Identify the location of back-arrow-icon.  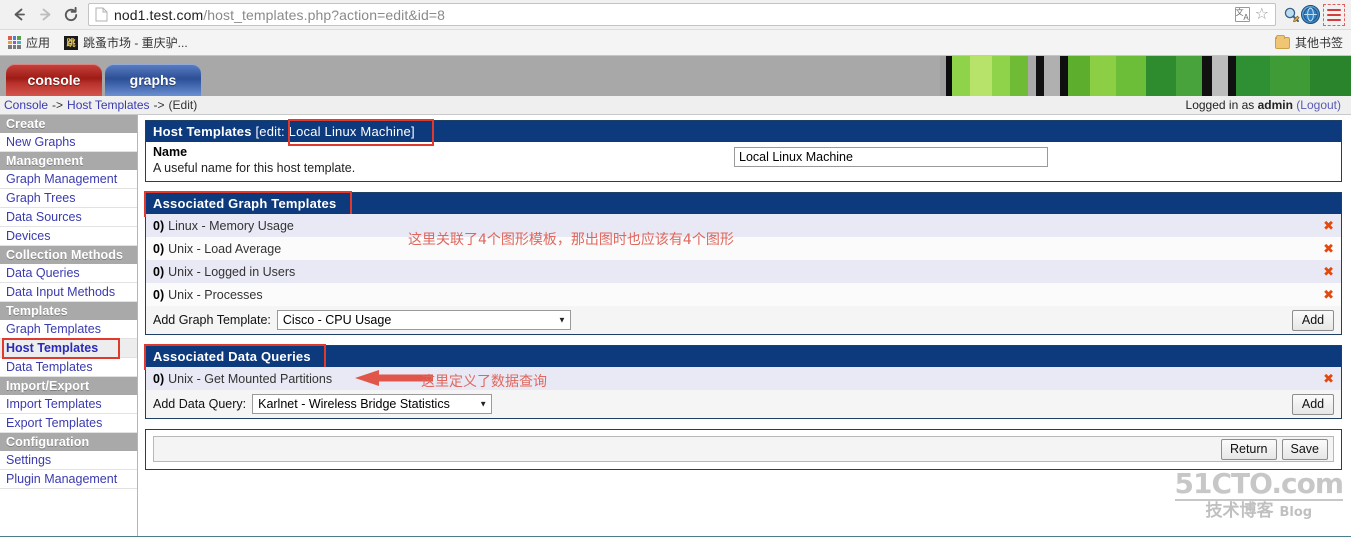
(19, 15).